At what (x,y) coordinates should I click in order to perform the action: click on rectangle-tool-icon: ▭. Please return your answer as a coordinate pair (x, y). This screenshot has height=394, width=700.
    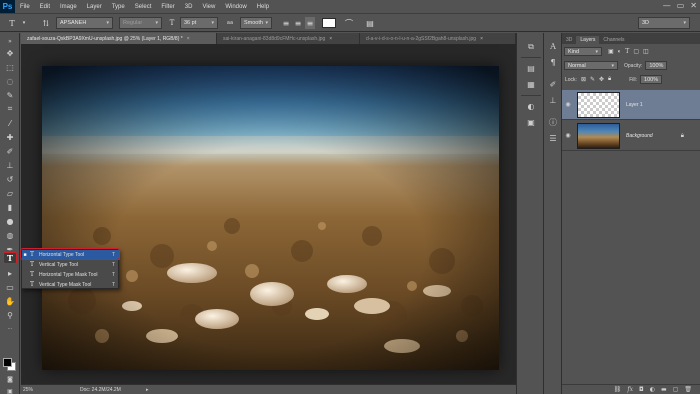
    Looking at the image, I should click on (10, 287).